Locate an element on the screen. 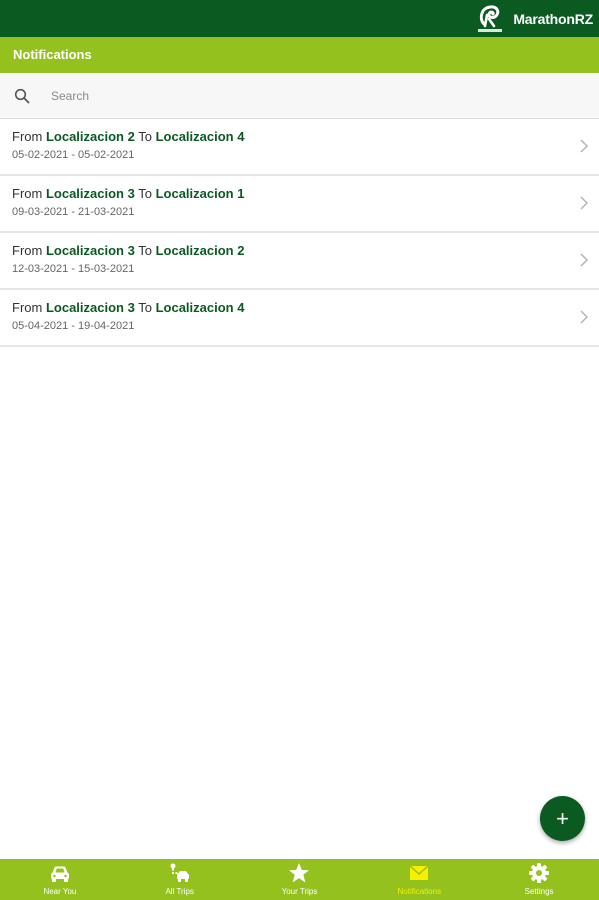 Image resolution: width=599 pixels, height=900 pixels. star-icon is located at coordinates (299, 873).